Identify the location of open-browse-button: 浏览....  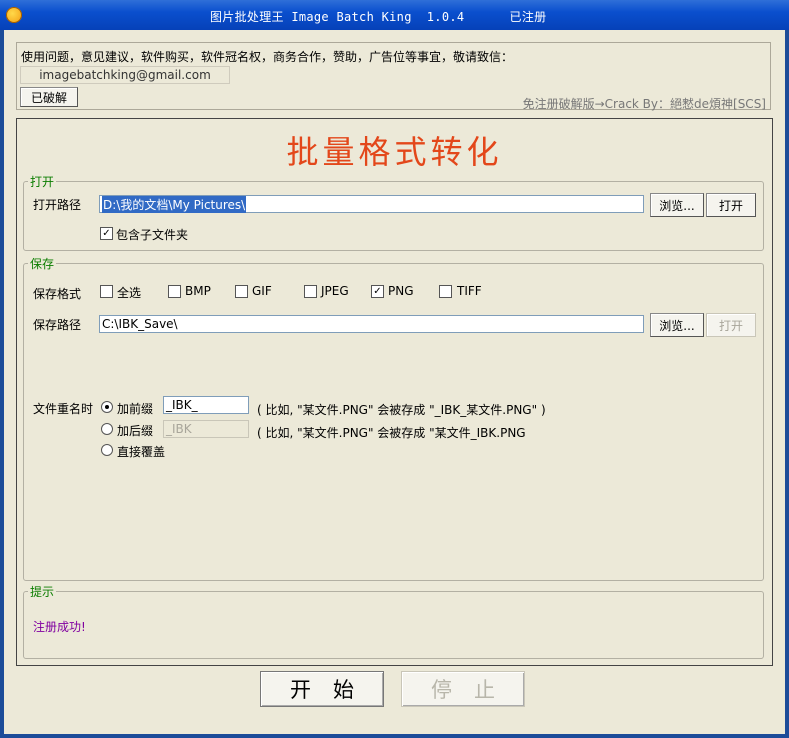
(677, 205).